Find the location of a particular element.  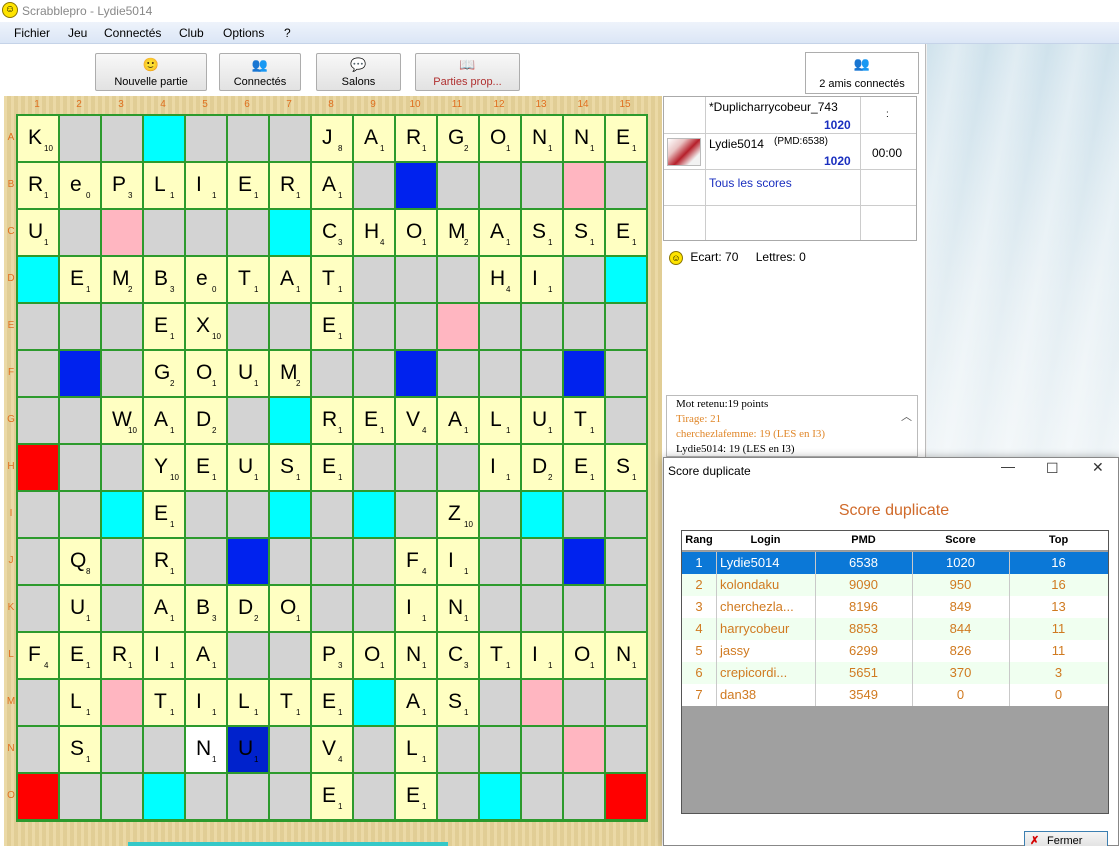

column-header: Rang is located at coordinates (699, 540).